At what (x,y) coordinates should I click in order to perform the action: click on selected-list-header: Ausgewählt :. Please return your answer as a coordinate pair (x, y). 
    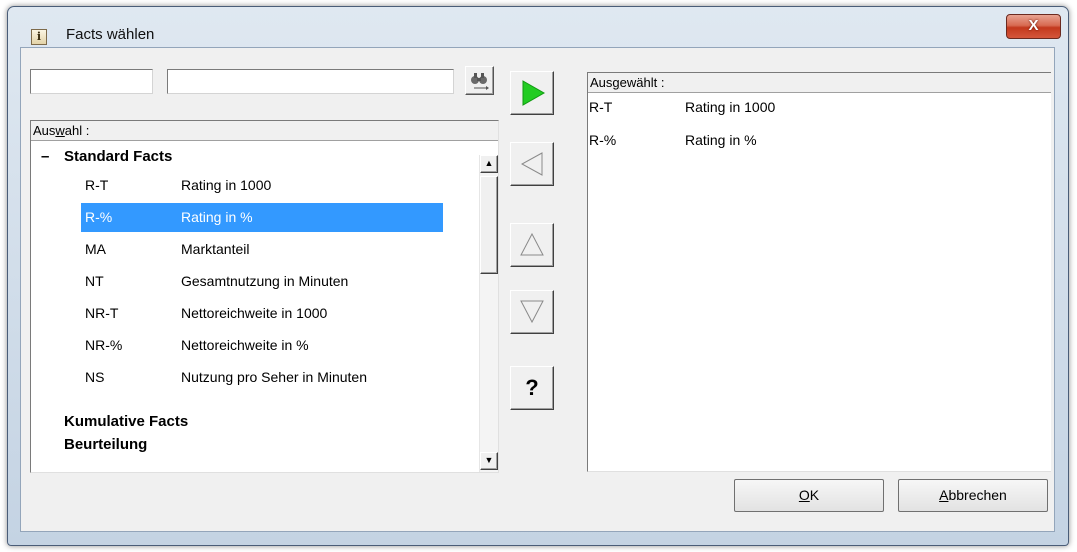
    Looking at the image, I should click on (819, 83).